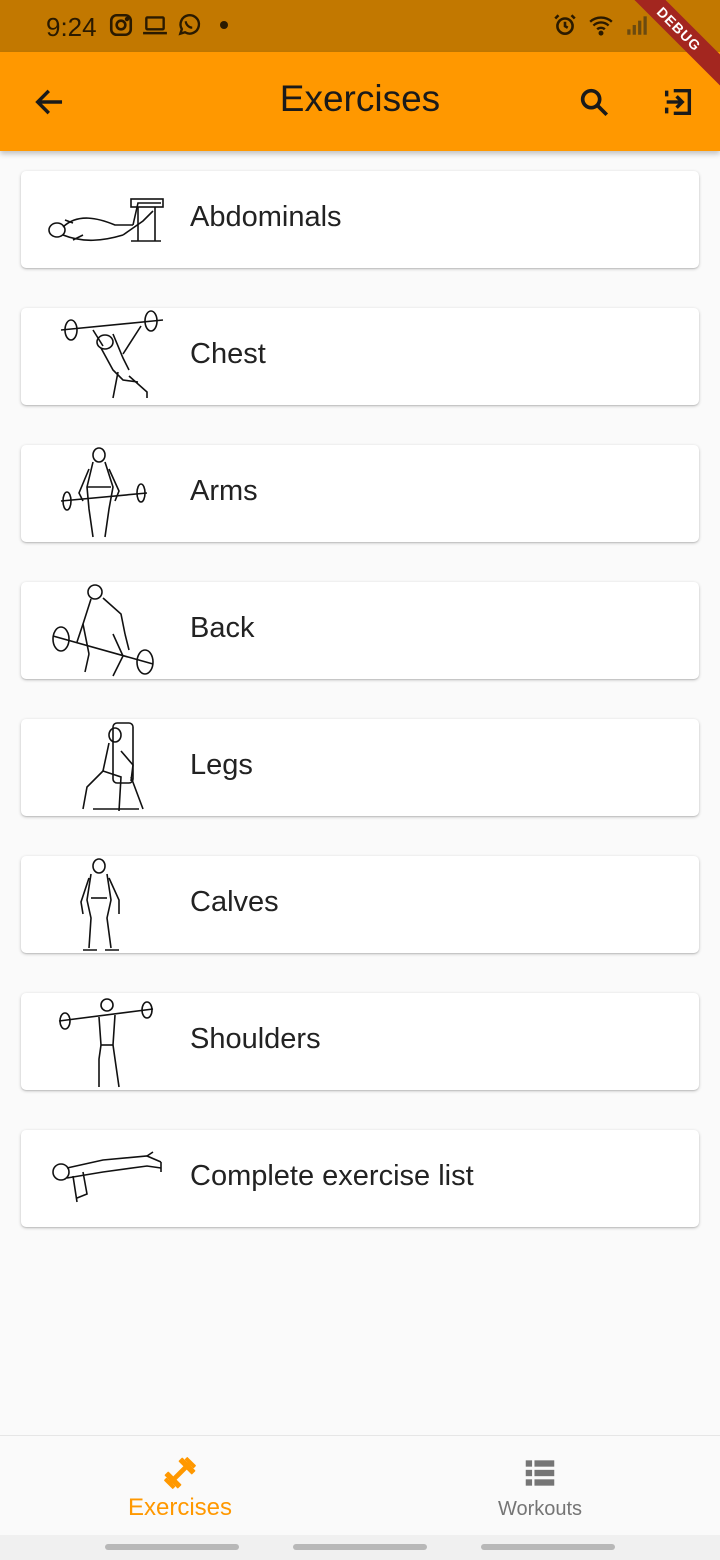 Image resolution: width=720 pixels, height=1560 pixels. Describe the element at coordinates (155, 25) in the screenshot. I see `laptop-icon` at that location.